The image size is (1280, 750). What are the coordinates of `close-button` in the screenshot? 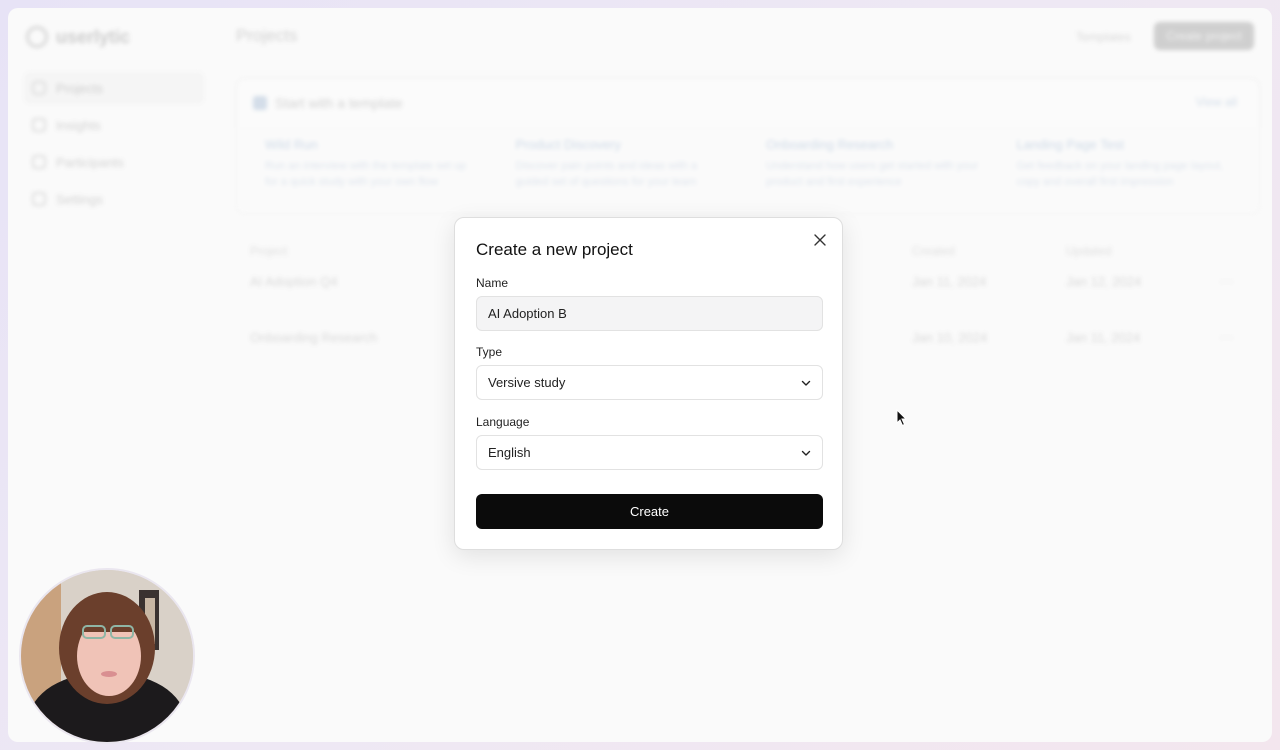 It's located at (820, 240).